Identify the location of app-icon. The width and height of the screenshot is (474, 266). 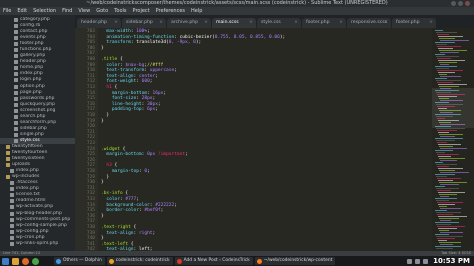
(111, 261).